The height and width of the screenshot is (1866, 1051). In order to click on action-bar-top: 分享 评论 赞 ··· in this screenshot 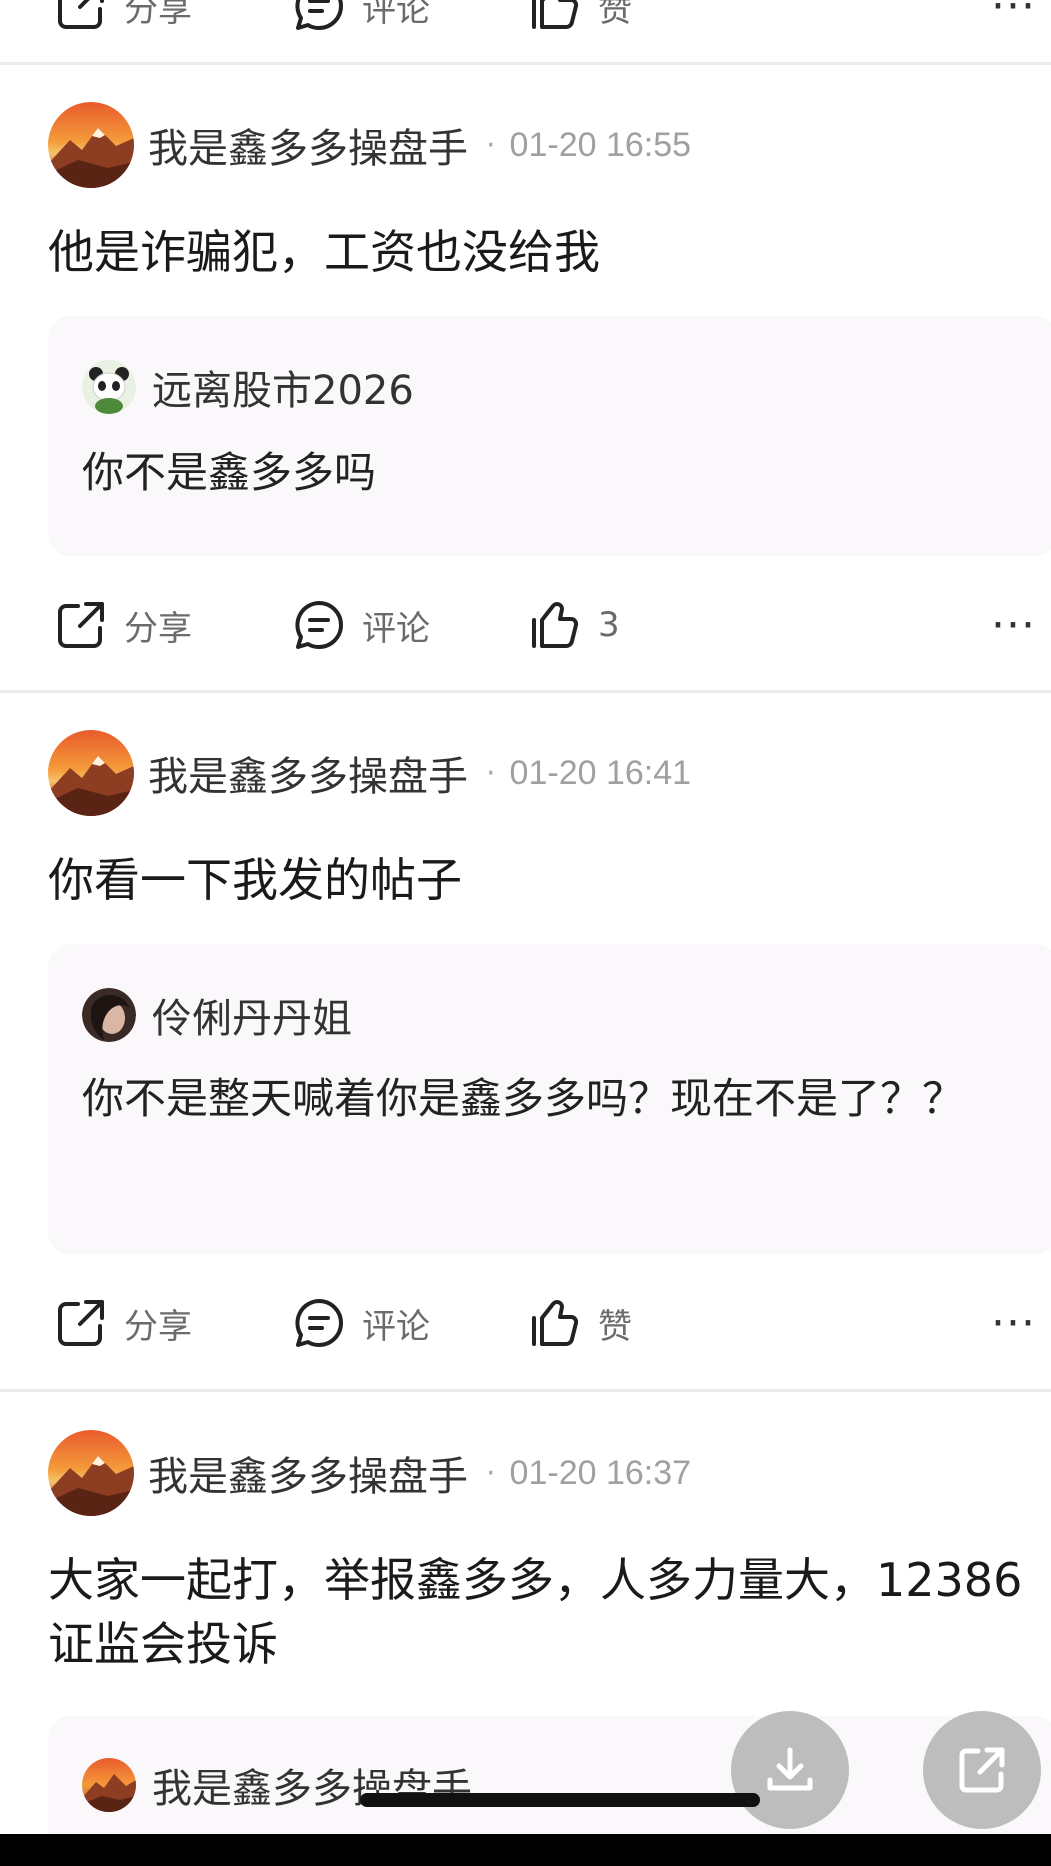, I will do `click(525, 23)`.